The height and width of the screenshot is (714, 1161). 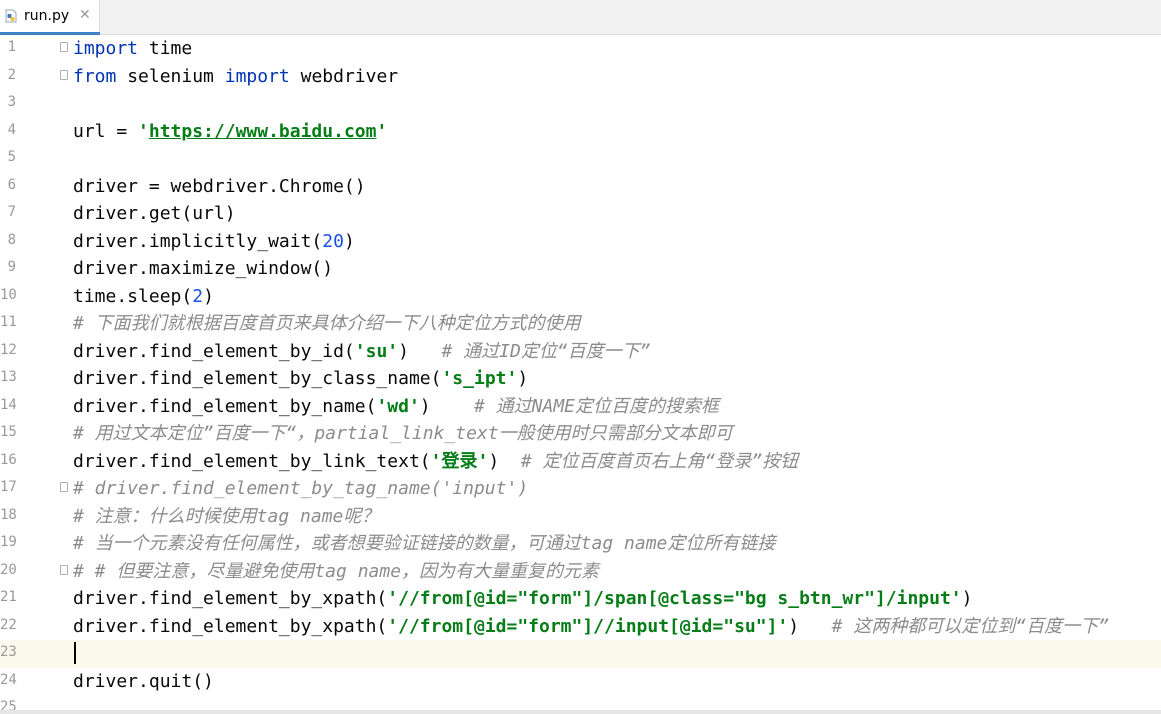 I want to click on tab-run-py: run.py ✕, so click(x=50, y=17).